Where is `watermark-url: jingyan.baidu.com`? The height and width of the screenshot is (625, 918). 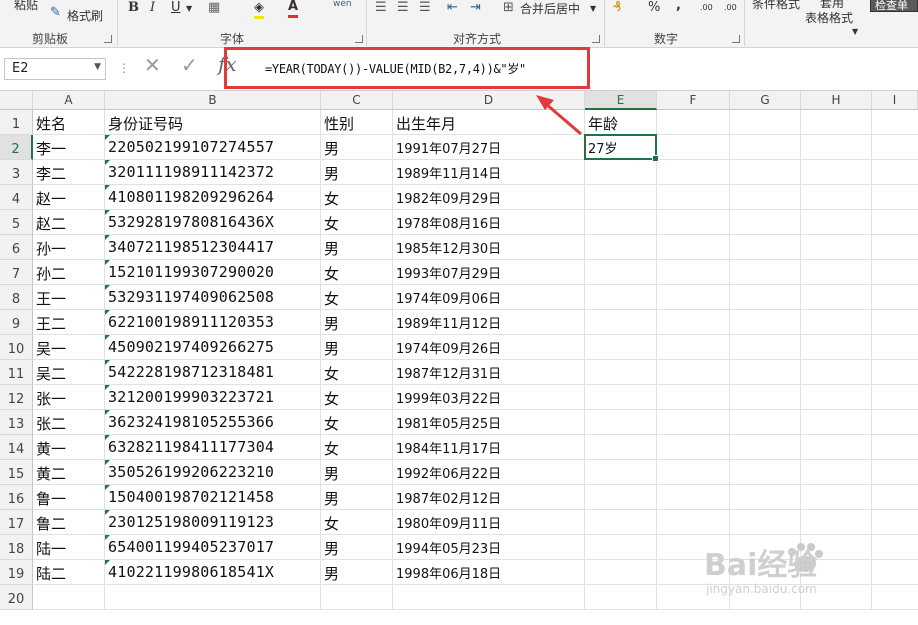
watermark-url: jingyan.baidu.com is located at coordinates (761, 589).